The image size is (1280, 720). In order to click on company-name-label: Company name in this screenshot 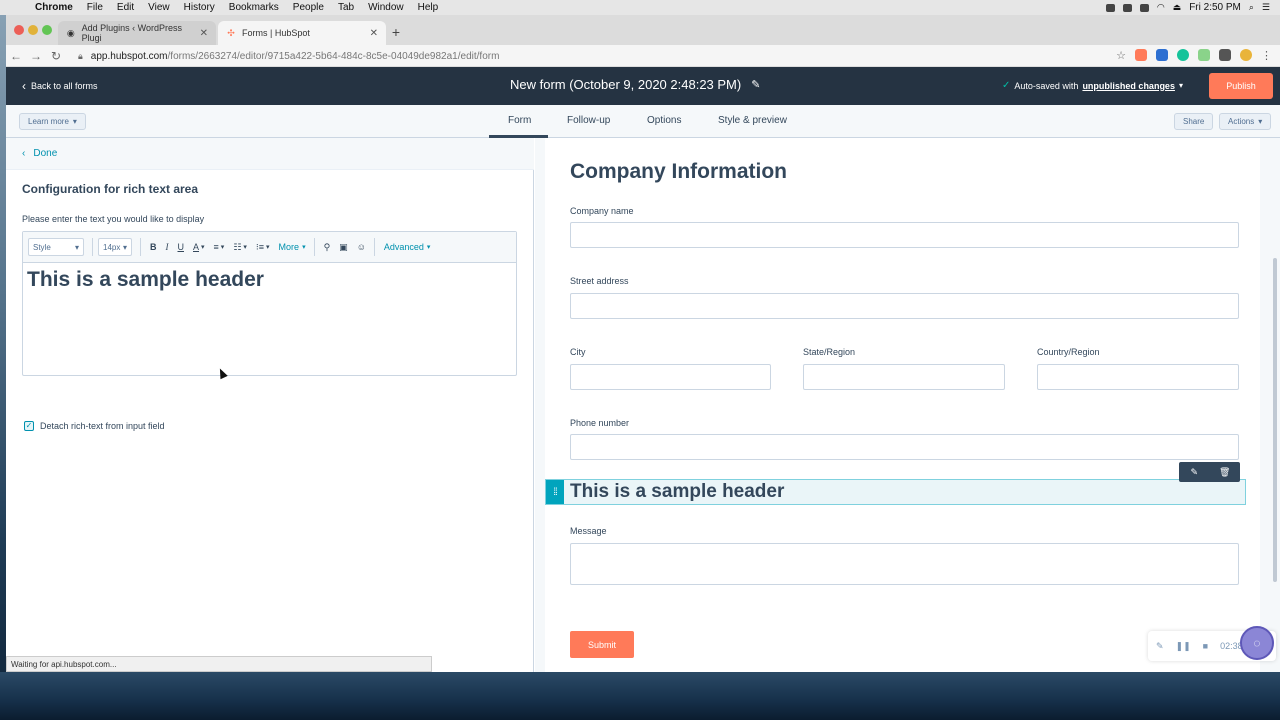, I will do `click(602, 211)`.